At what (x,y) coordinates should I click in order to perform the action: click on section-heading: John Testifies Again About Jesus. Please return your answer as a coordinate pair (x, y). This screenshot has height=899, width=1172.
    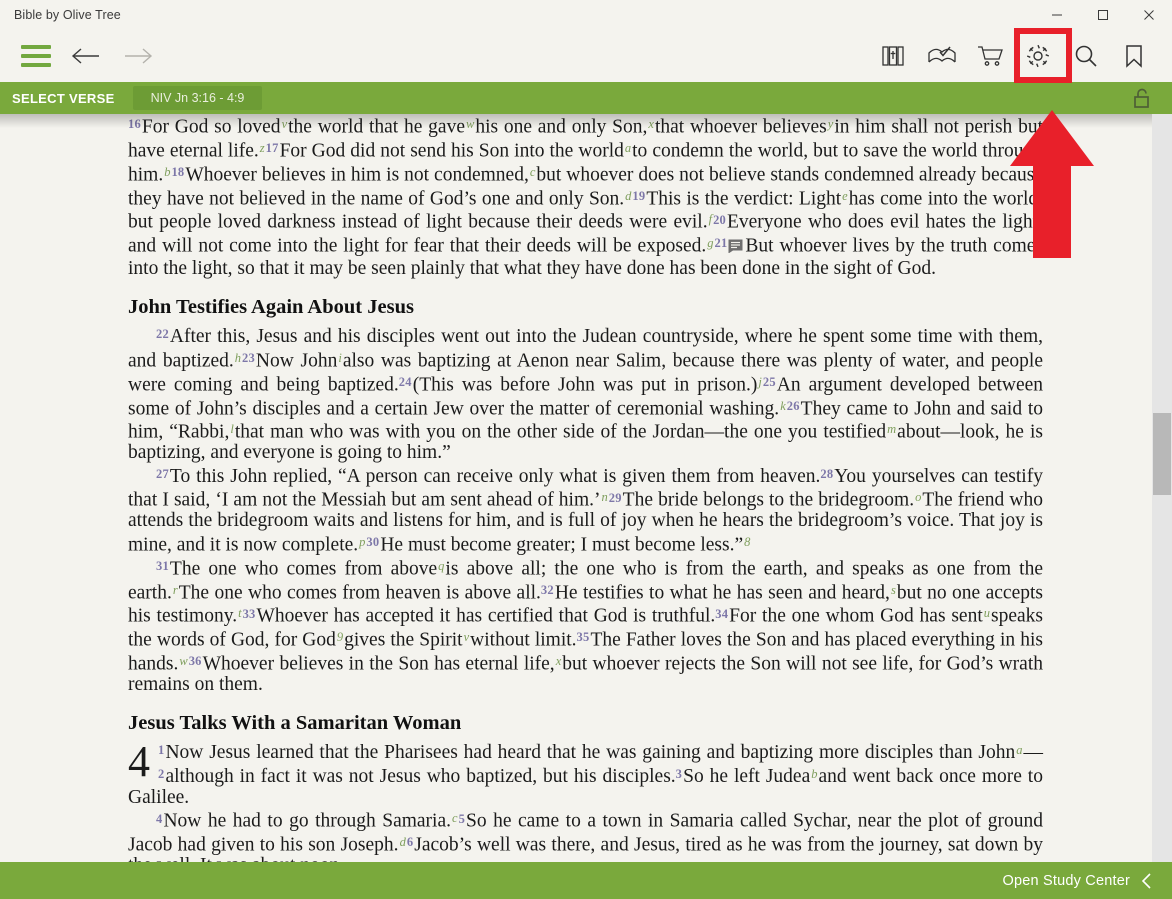
    Looking at the image, I should click on (271, 306).